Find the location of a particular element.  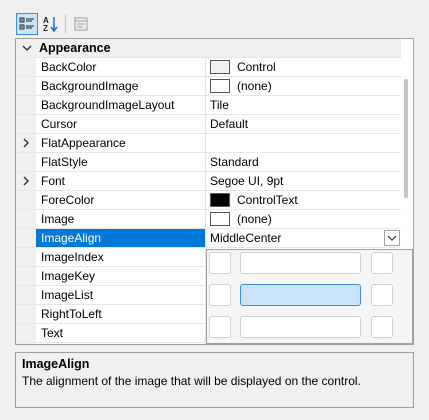

scrollbar-thumb is located at coordinates (406, 138).